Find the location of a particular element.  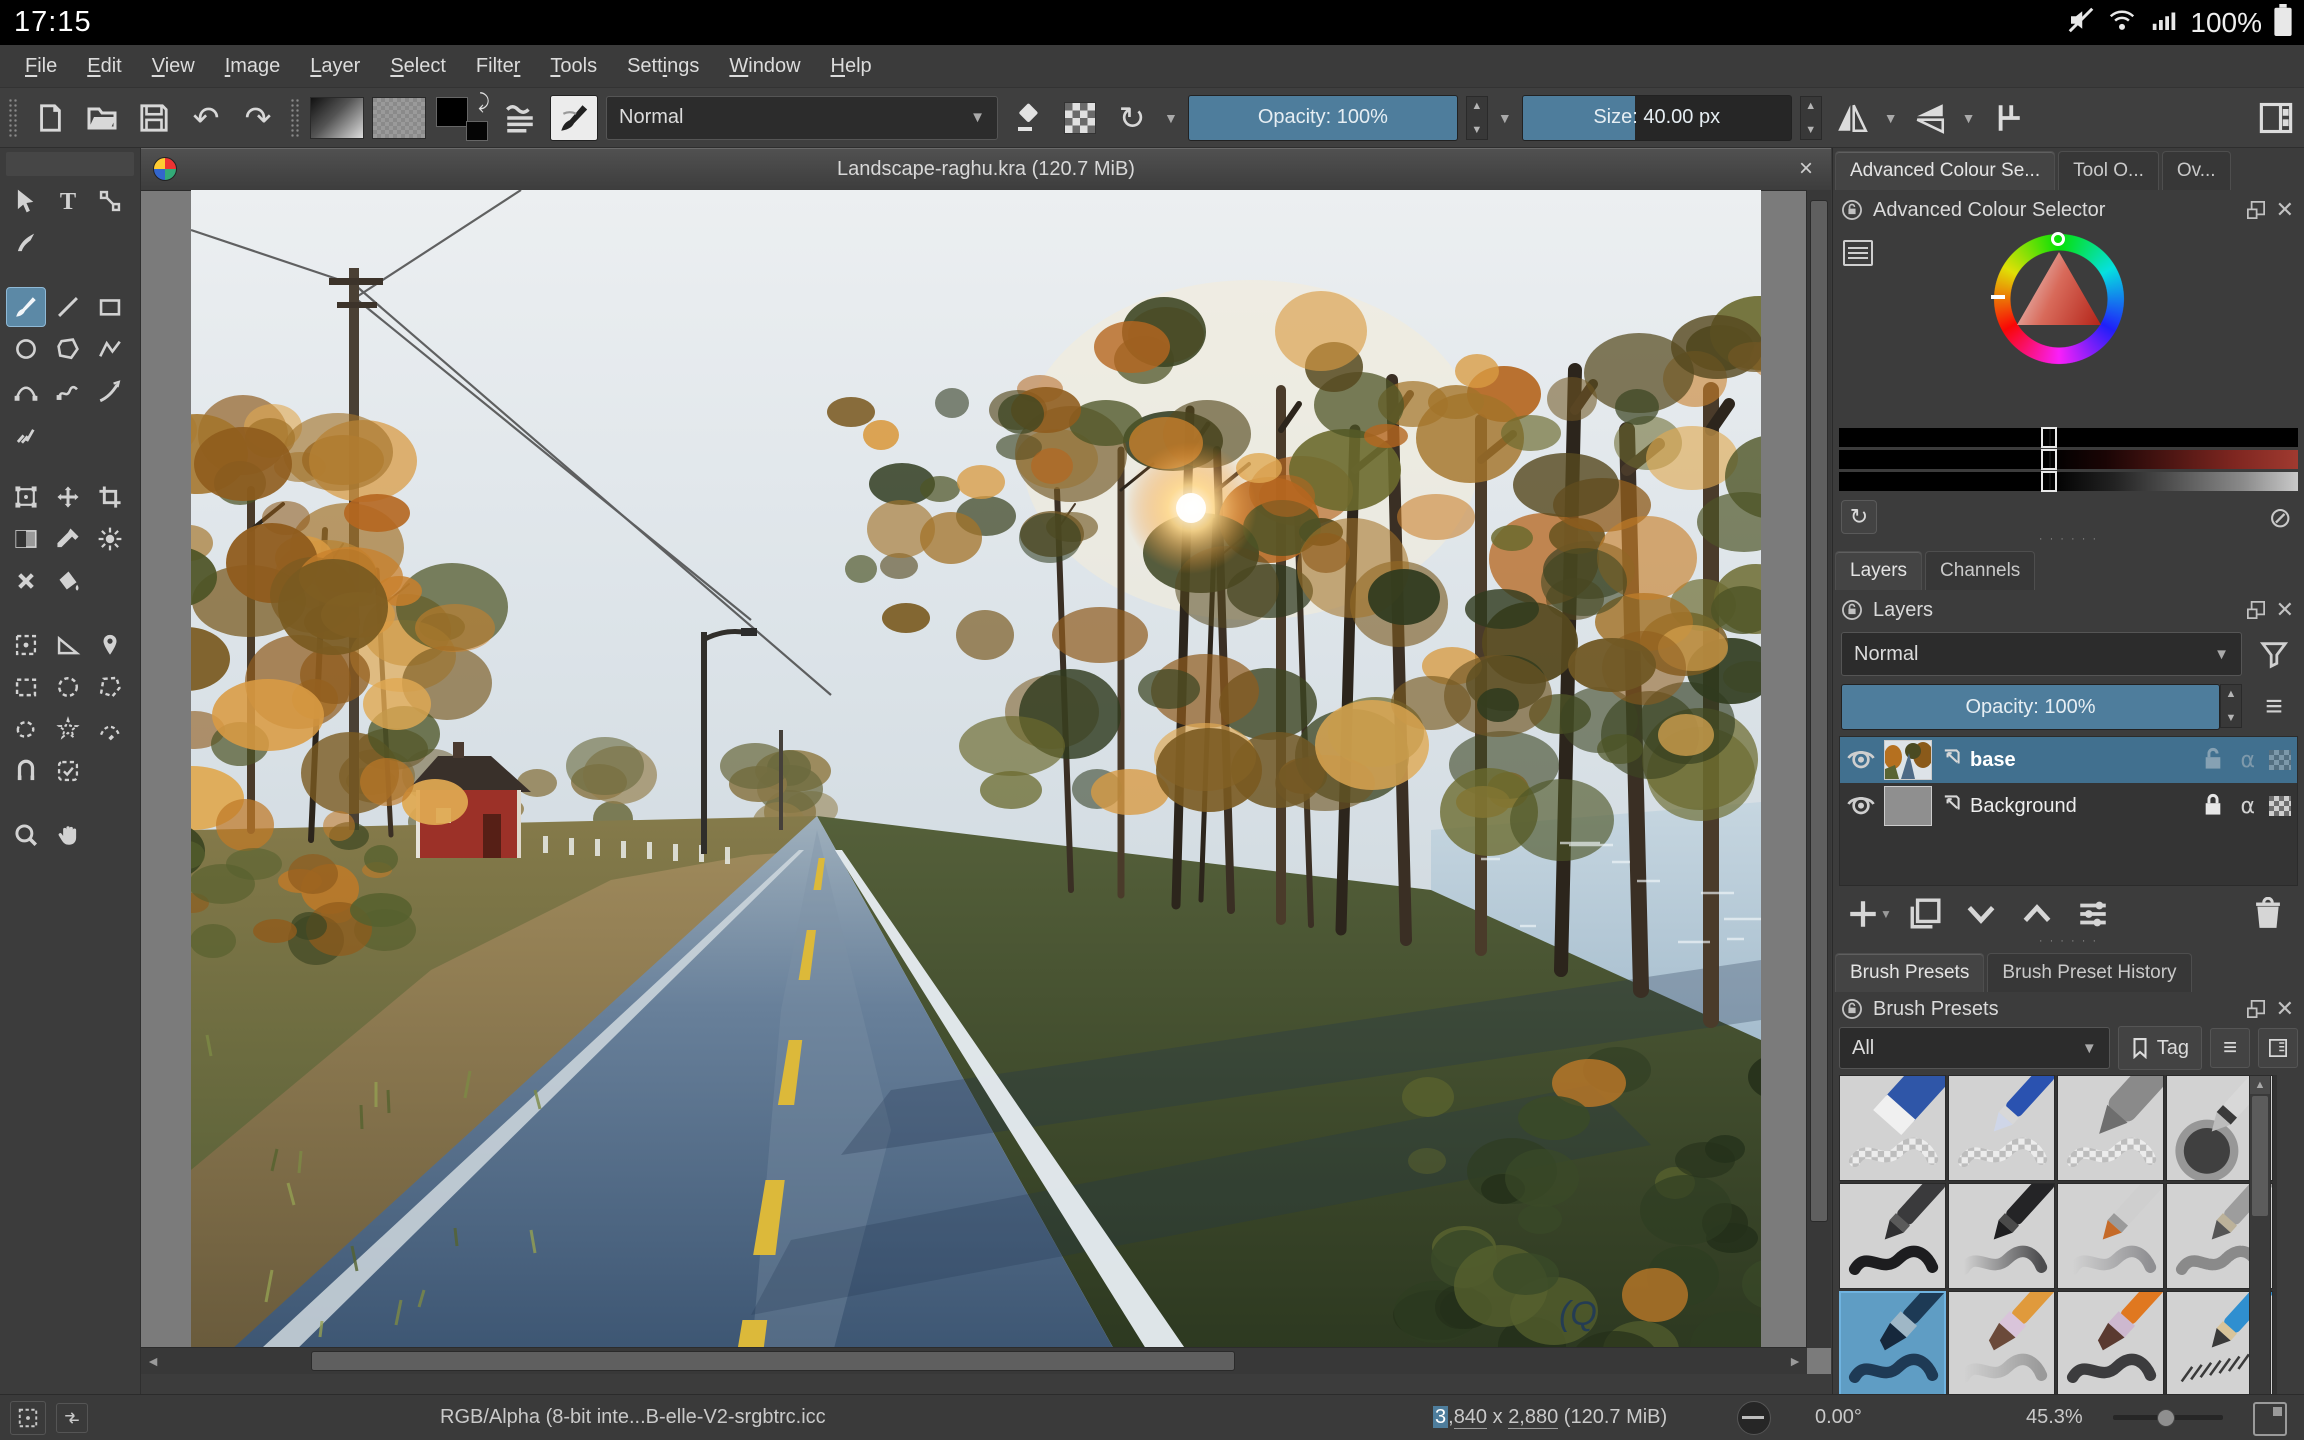

open-button is located at coordinates (102, 118).